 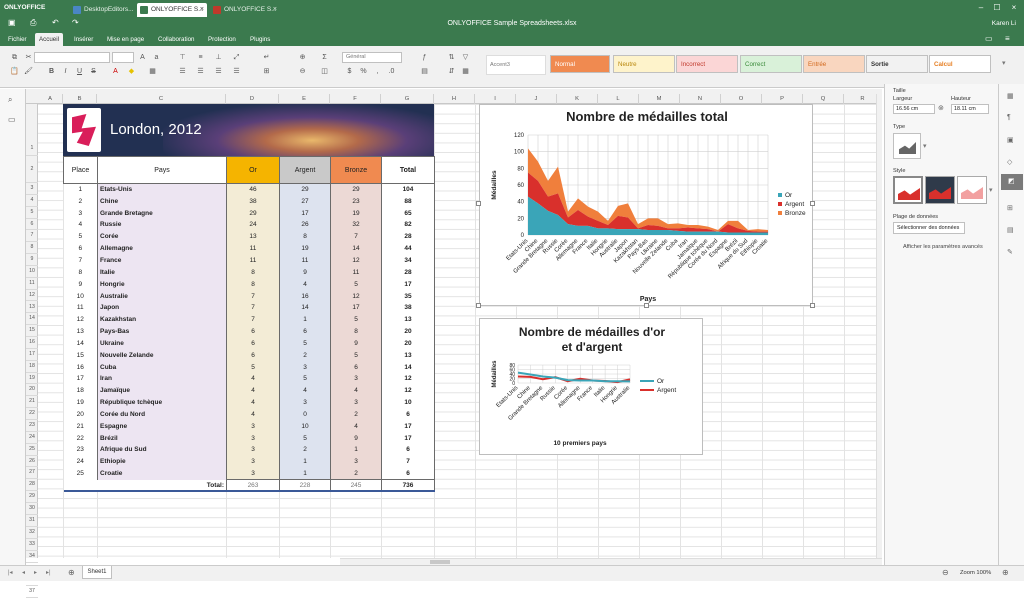 What do you see at coordinates (28, 71) in the screenshot?
I see `format-painter-icon: 🖌` at bounding box center [28, 71].